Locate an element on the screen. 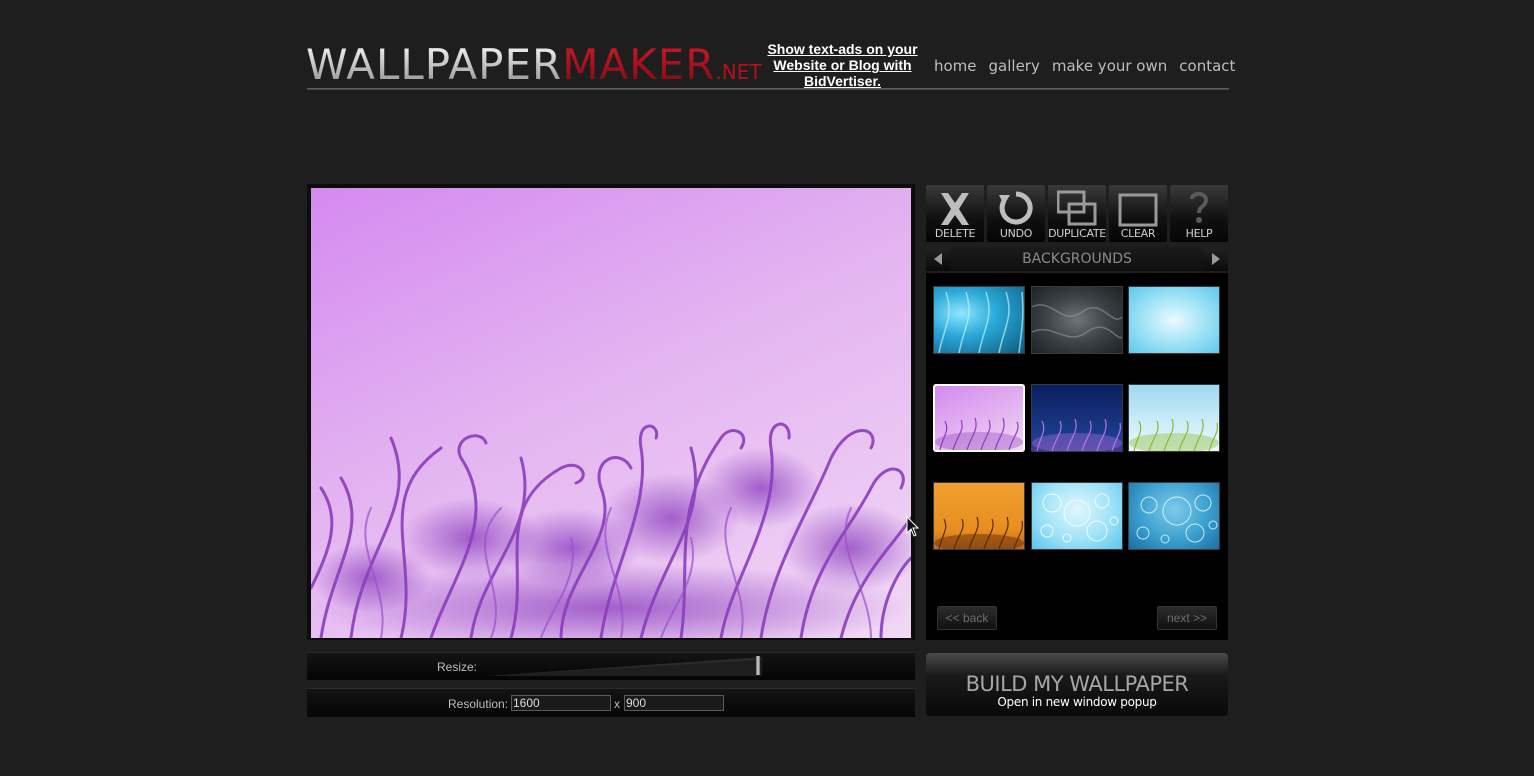  undo-label: UNDO is located at coordinates (1016, 233).